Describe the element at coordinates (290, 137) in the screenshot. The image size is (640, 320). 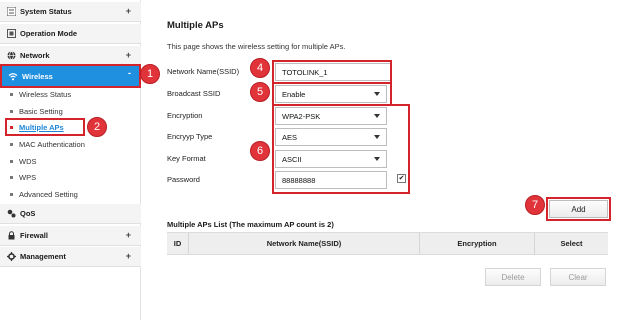
I see `encrypt-type-value: AES` at that location.